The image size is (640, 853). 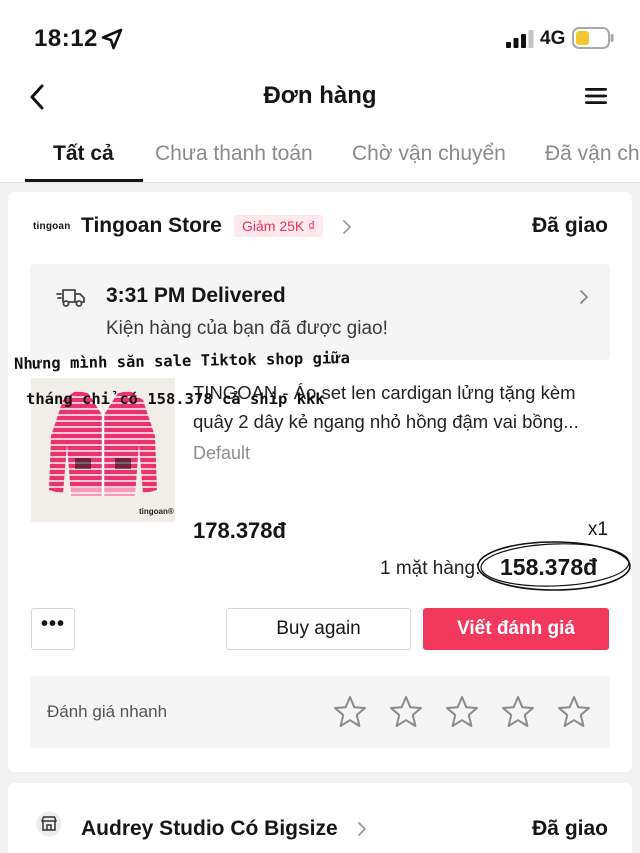 I want to click on delivery-truck-icon, so click(x=70, y=298).